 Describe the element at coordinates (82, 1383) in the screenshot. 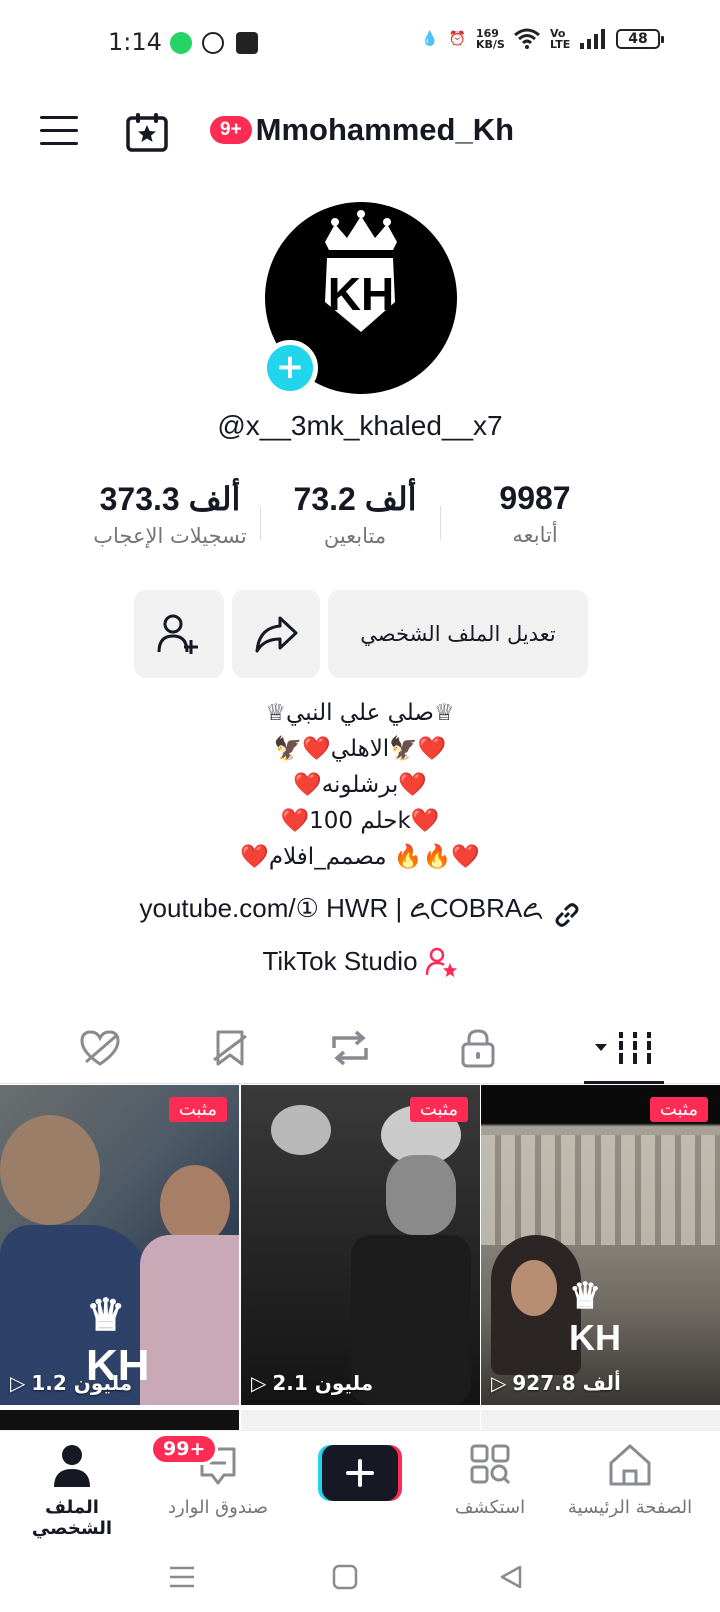

I see `view-count-text: 1.2 مليون` at that location.